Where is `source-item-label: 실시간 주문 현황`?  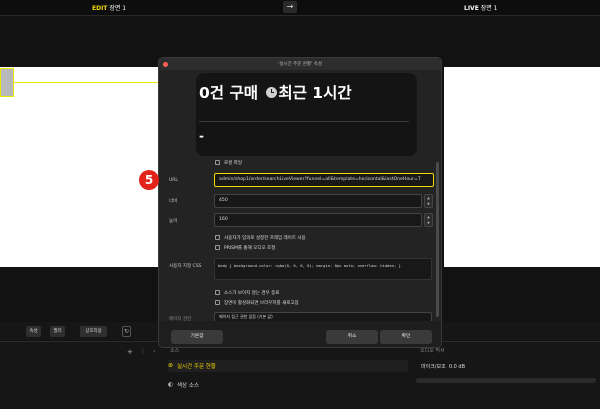 source-item-label: 실시간 주문 현황 is located at coordinates (196, 366).